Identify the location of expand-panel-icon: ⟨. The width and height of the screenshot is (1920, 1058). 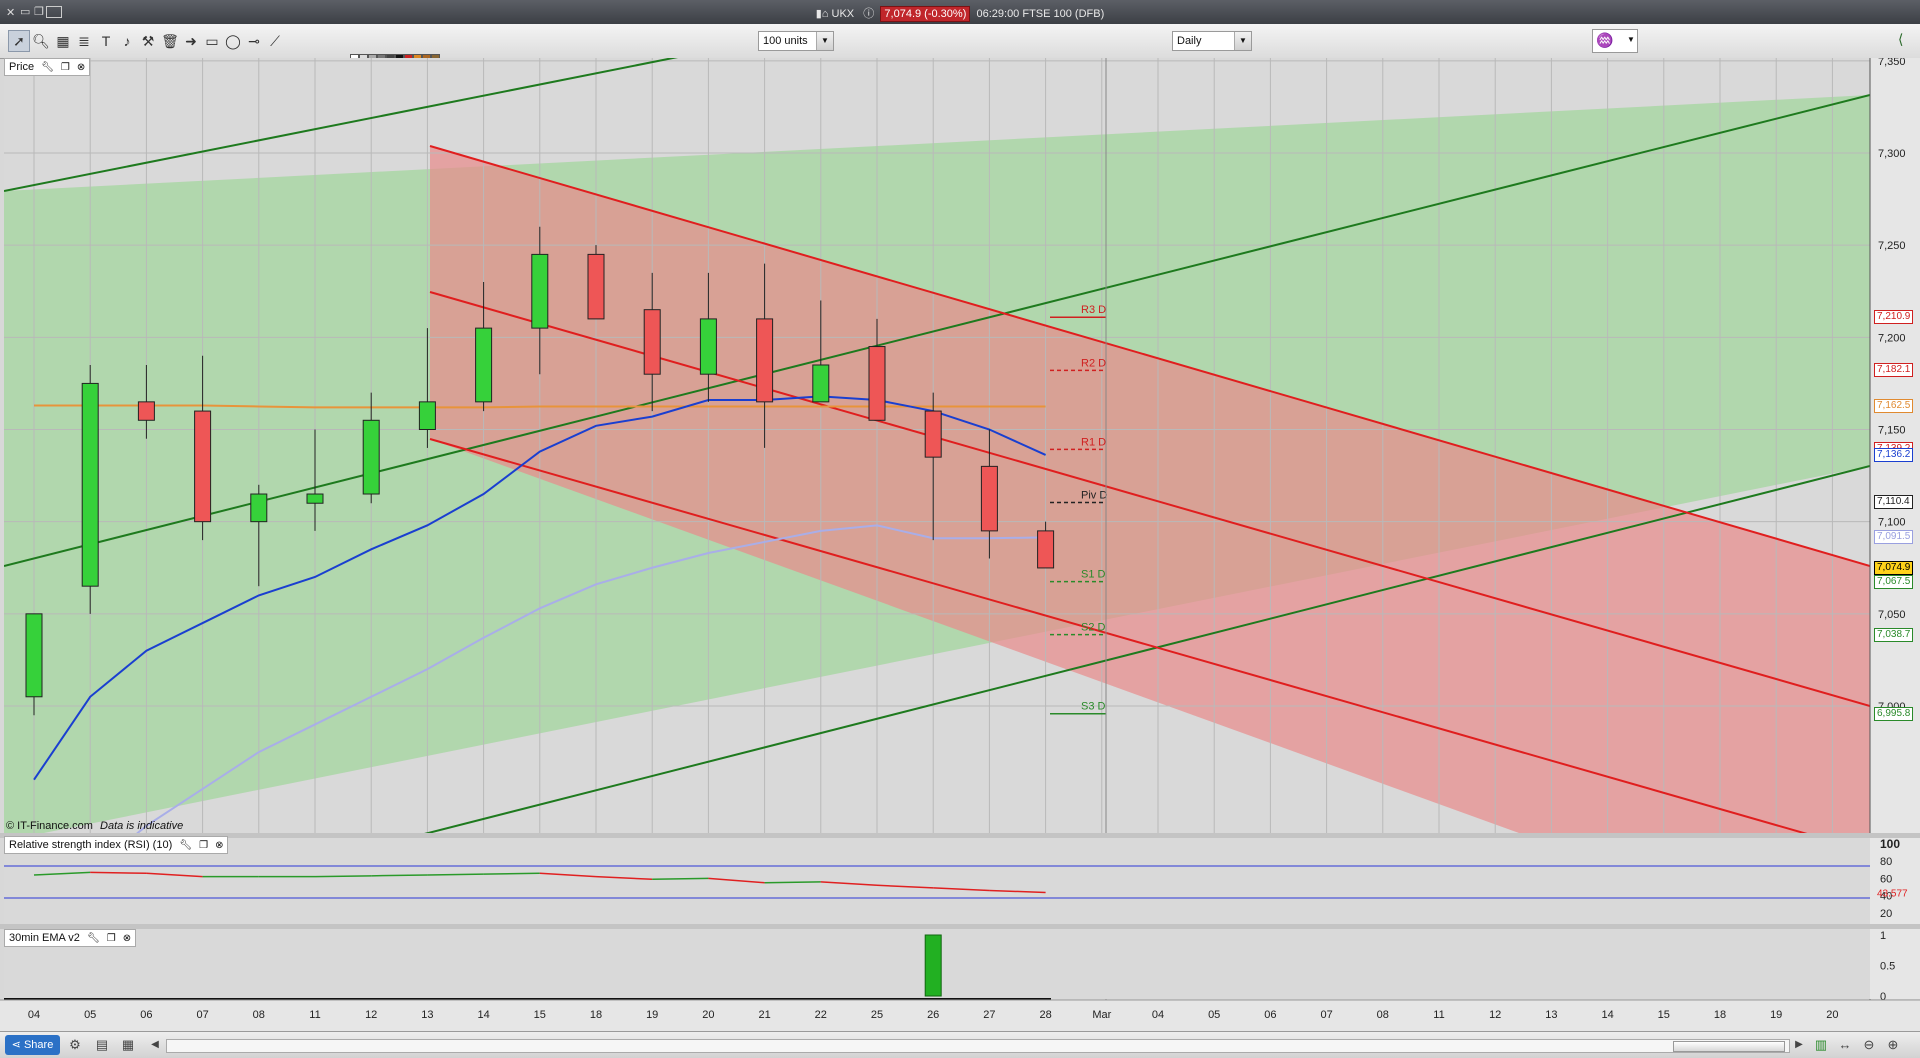
(1900, 39).